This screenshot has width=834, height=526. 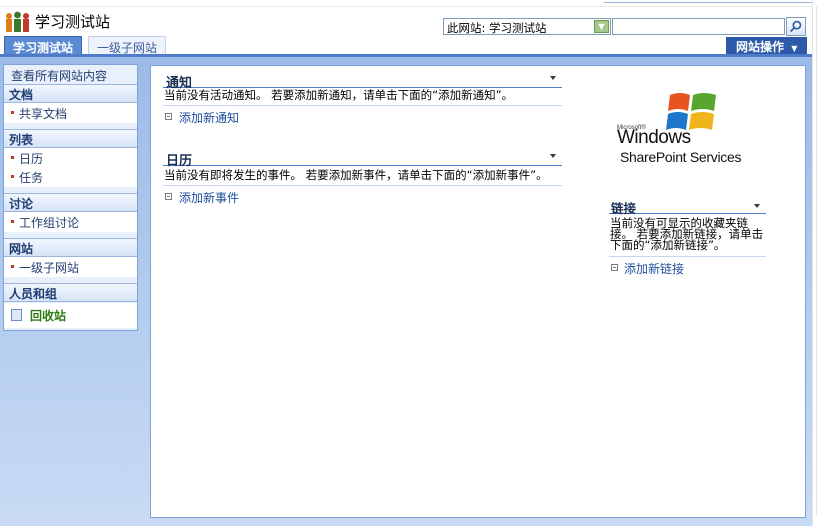 I want to click on ql-item-label: 任务, so click(x=31, y=178).